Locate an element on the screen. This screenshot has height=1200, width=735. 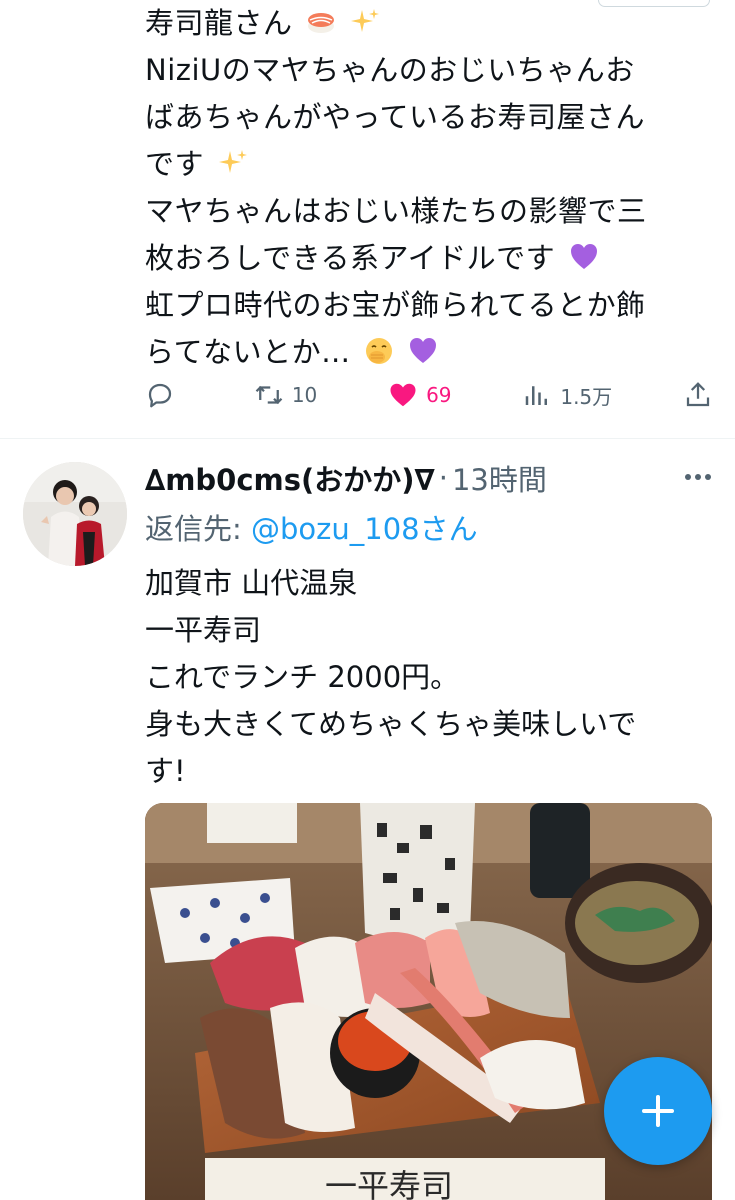
reply-context: 返信先: @bozu_108さん is located at coordinates (311, 529).